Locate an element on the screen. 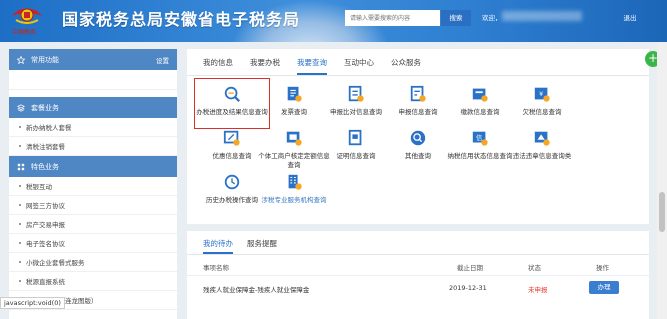  tab-service-reminder: 服务提醒 is located at coordinates (262, 246).